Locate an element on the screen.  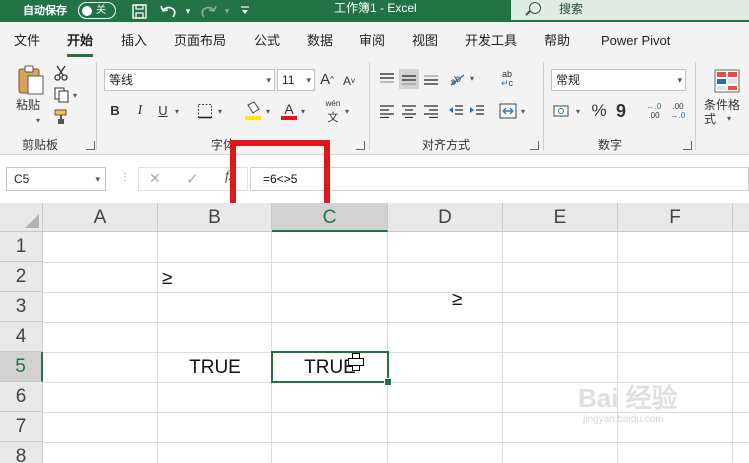
tab-insert: 插入 is located at coordinates (134, 41).